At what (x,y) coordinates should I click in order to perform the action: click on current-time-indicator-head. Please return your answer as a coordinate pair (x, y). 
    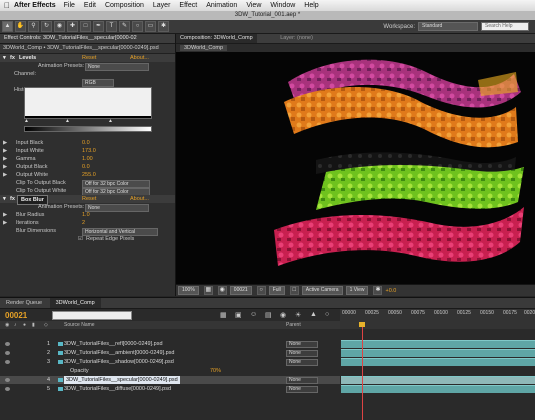
    Looking at the image, I should click on (362, 324).